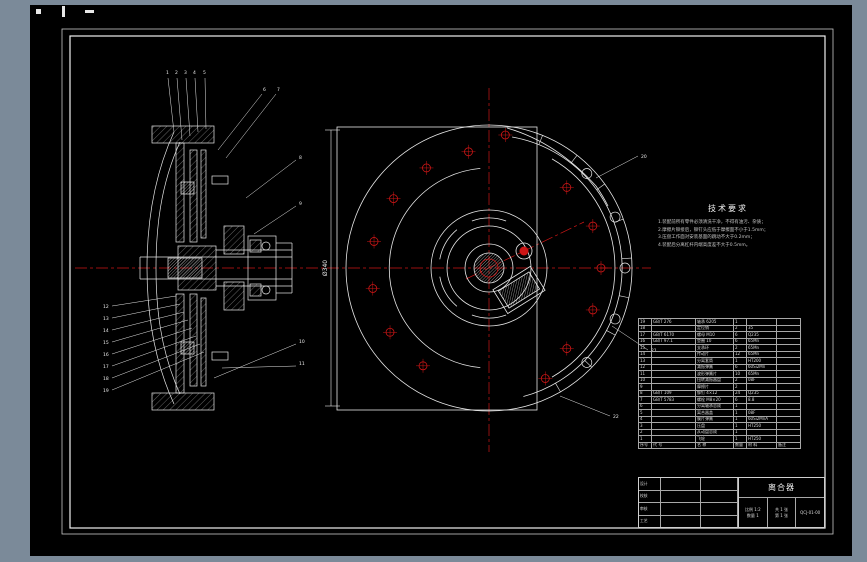 The width and height of the screenshot is (867, 562). Describe the element at coordinates (781, 488) in the screenshot. I see `drawing-title: 离合器` at that location.